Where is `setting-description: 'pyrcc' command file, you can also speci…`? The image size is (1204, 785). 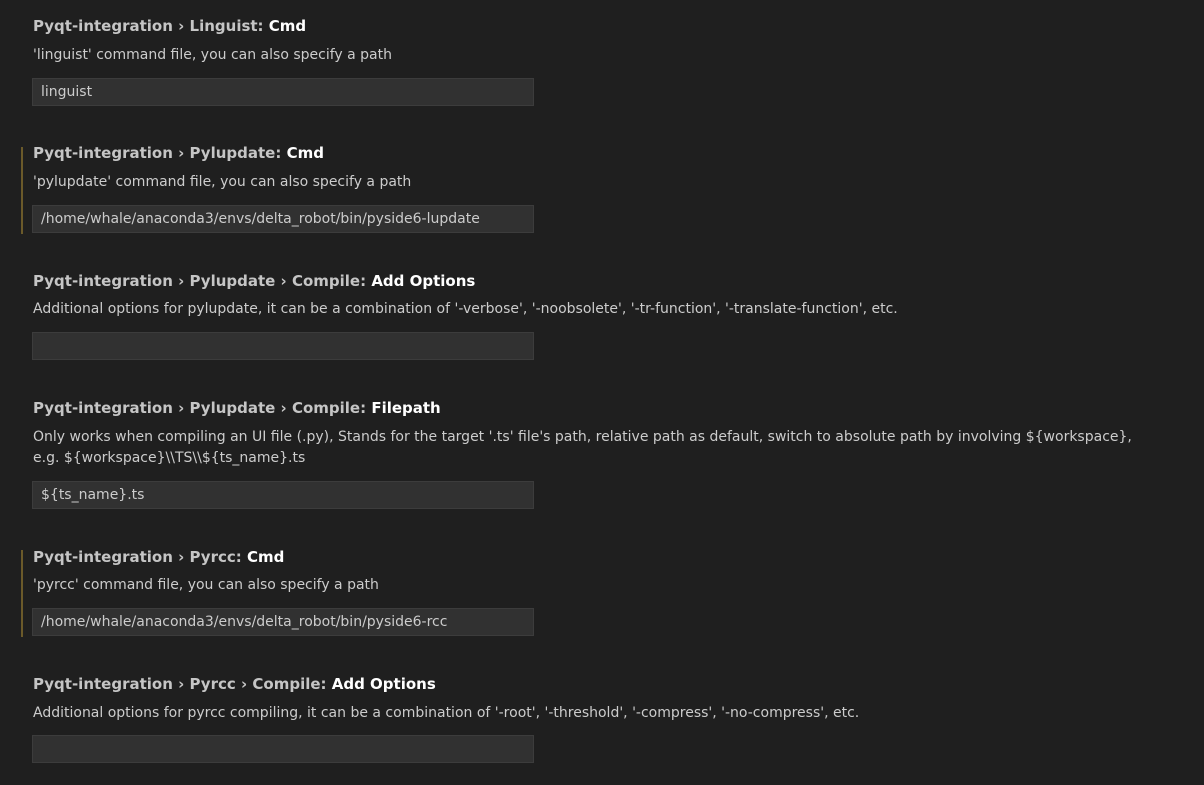 setting-description: 'pyrcc' command file, you can also speci… is located at coordinates (206, 585).